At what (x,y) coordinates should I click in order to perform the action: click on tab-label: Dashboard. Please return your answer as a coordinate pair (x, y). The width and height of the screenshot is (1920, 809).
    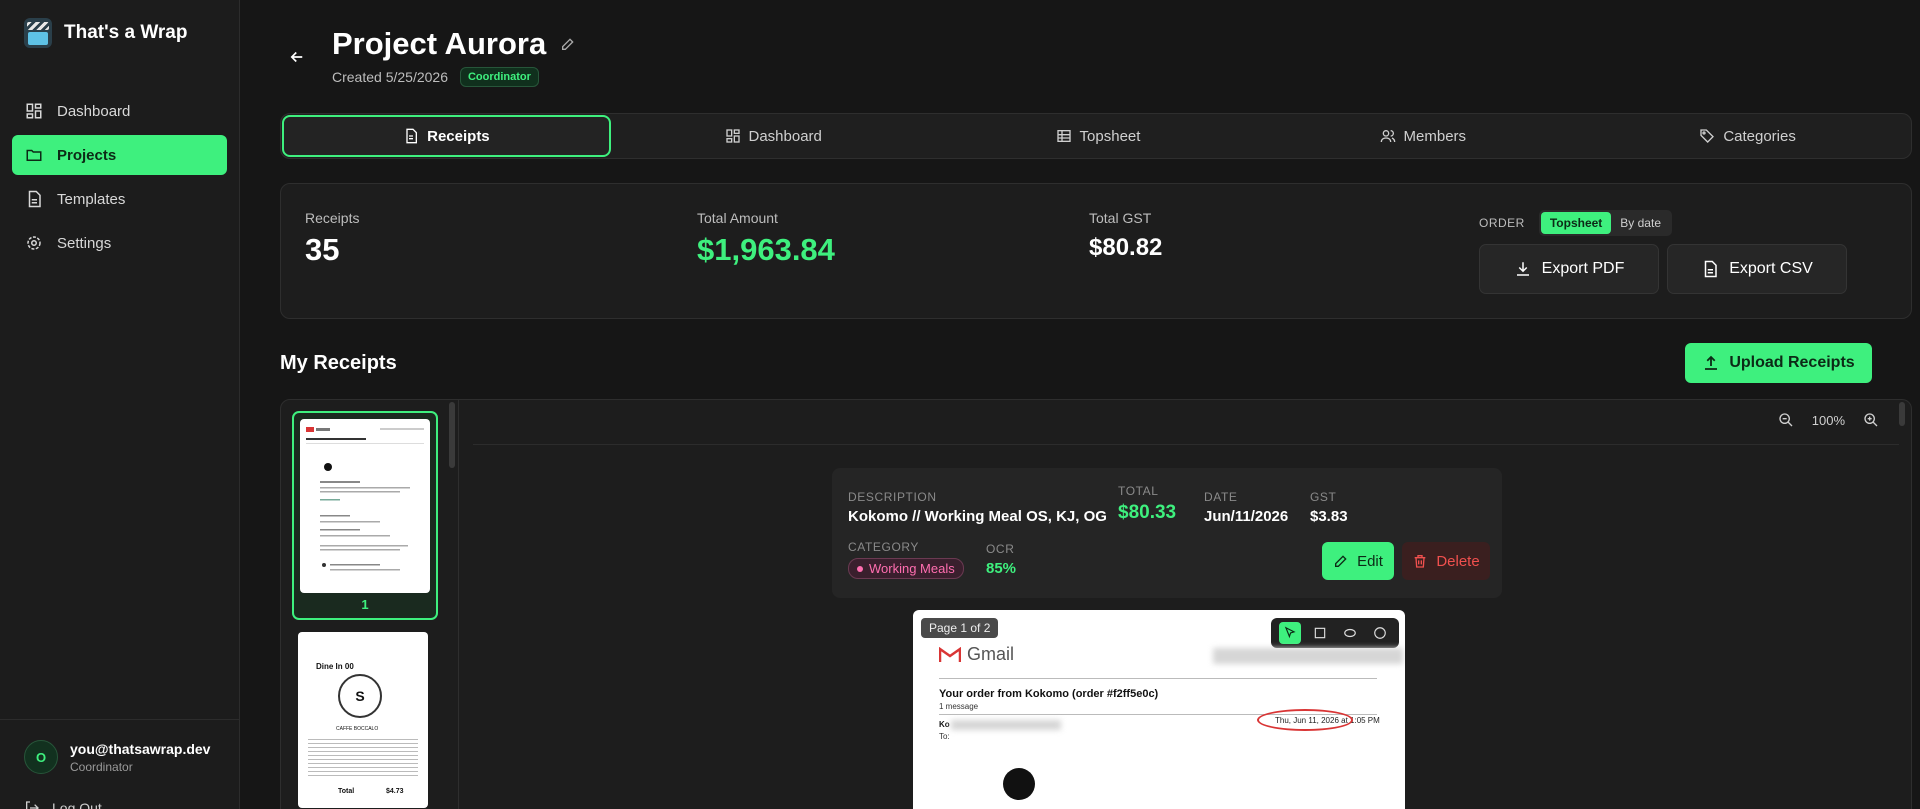
    Looking at the image, I should click on (785, 136).